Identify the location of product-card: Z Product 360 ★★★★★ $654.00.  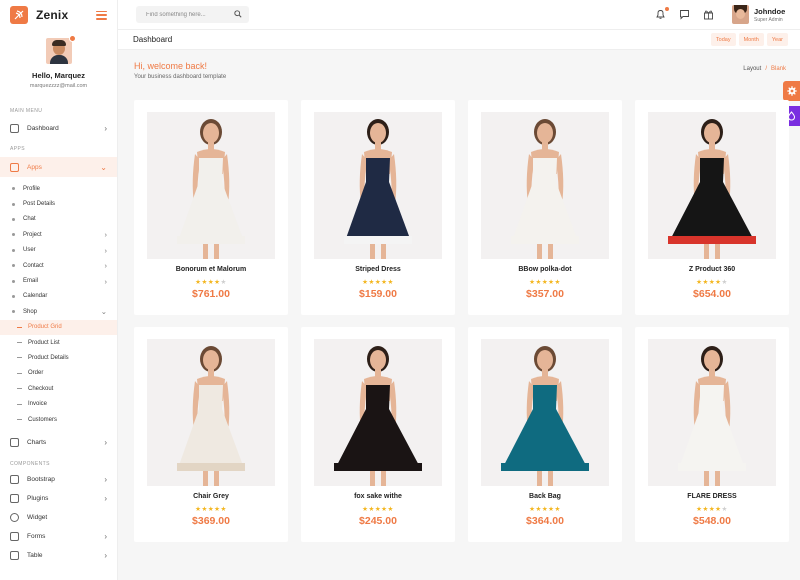
(712, 207).